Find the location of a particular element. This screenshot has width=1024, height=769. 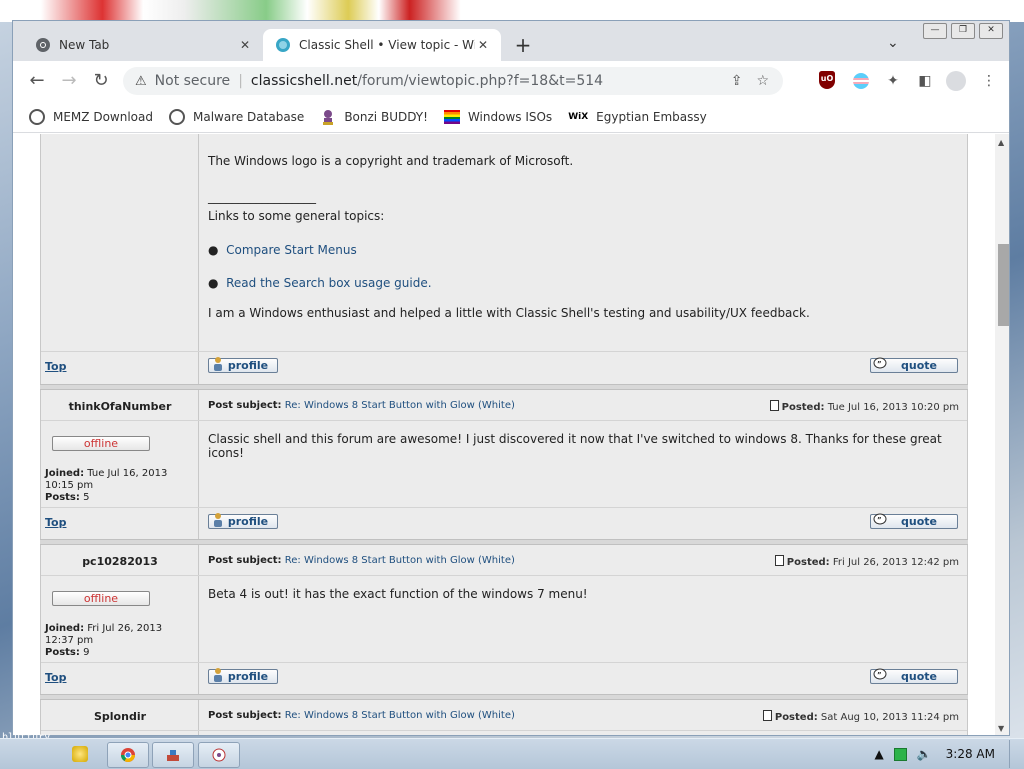

bookmark-egyptian-embassy: WiX Egyptian Embassy is located at coordinates (637, 117).